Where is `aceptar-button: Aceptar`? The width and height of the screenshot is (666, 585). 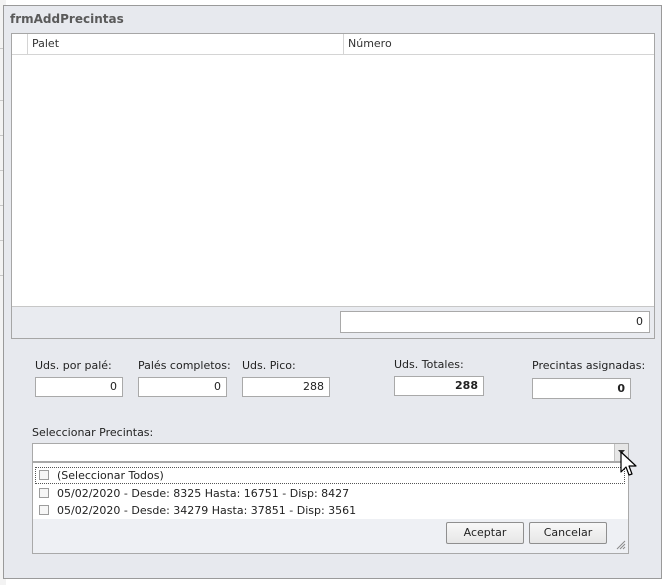 aceptar-button: Aceptar is located at coordinates (485, 533).